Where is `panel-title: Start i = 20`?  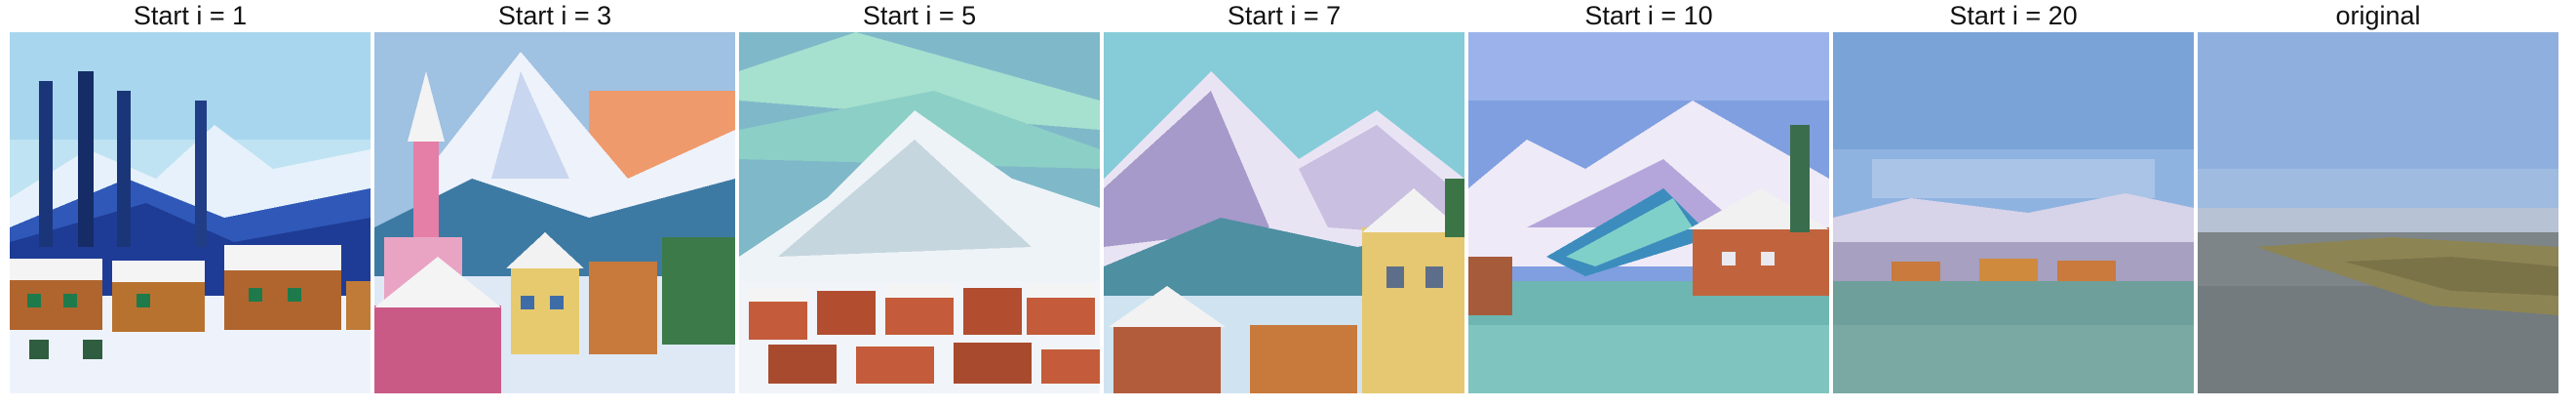
panel-title: Start i = 20 is located at coordinates (2013, 15).